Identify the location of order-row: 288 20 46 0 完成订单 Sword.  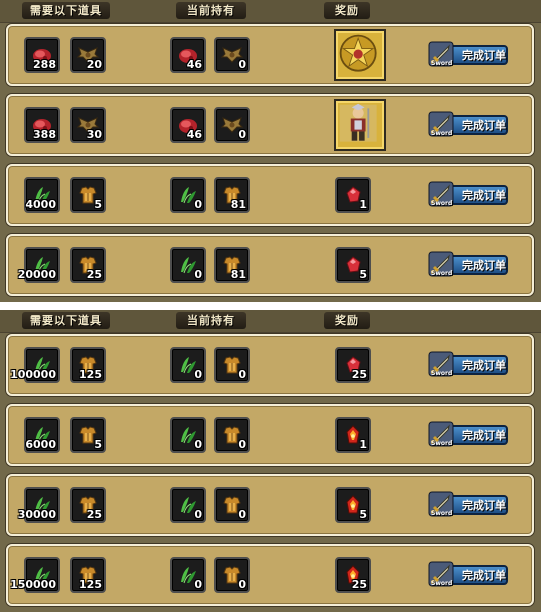
(270, 55).